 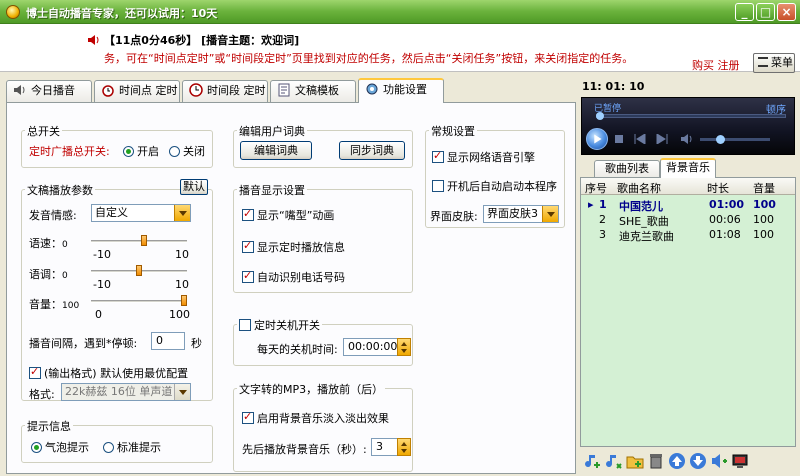 What do you see at coordinates (19, 90) in the screenshot?
I see `speaker-icon` at bounding box center [19, 90].